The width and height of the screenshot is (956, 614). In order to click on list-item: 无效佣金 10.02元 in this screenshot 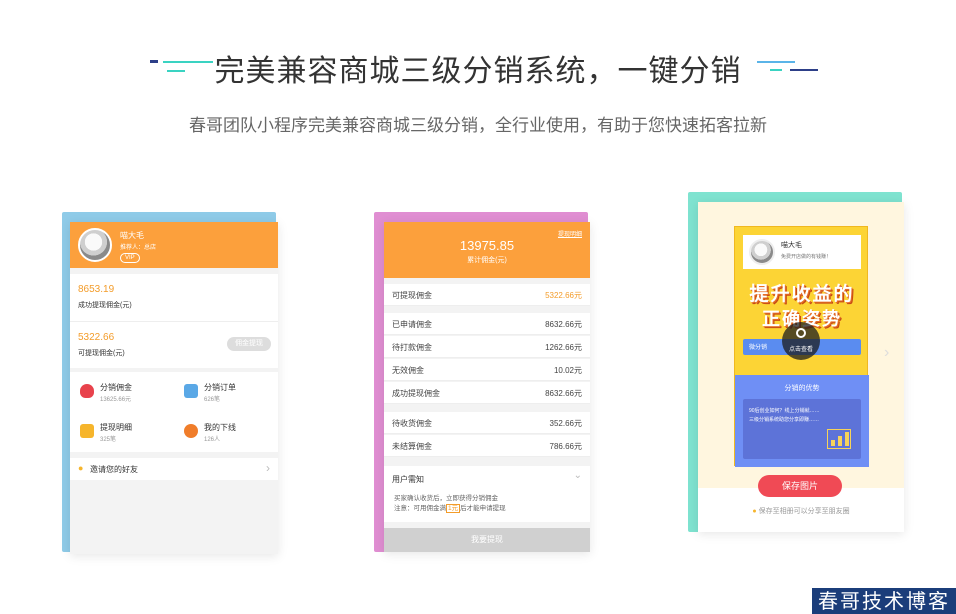, I will do `click(487, 370)`.